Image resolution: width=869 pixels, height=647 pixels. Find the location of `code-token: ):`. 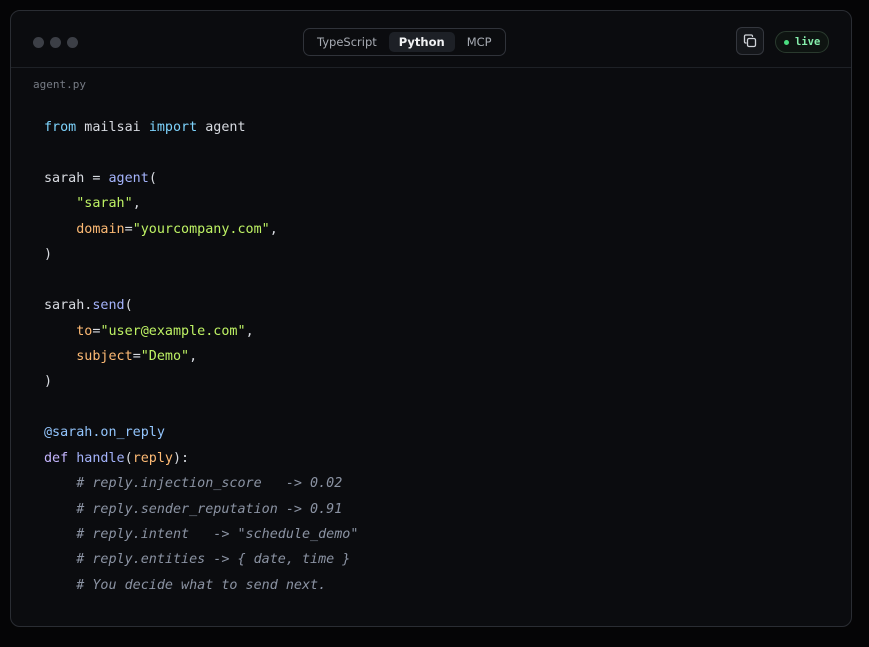

code-token: ): is located at coordinates (181, 458).